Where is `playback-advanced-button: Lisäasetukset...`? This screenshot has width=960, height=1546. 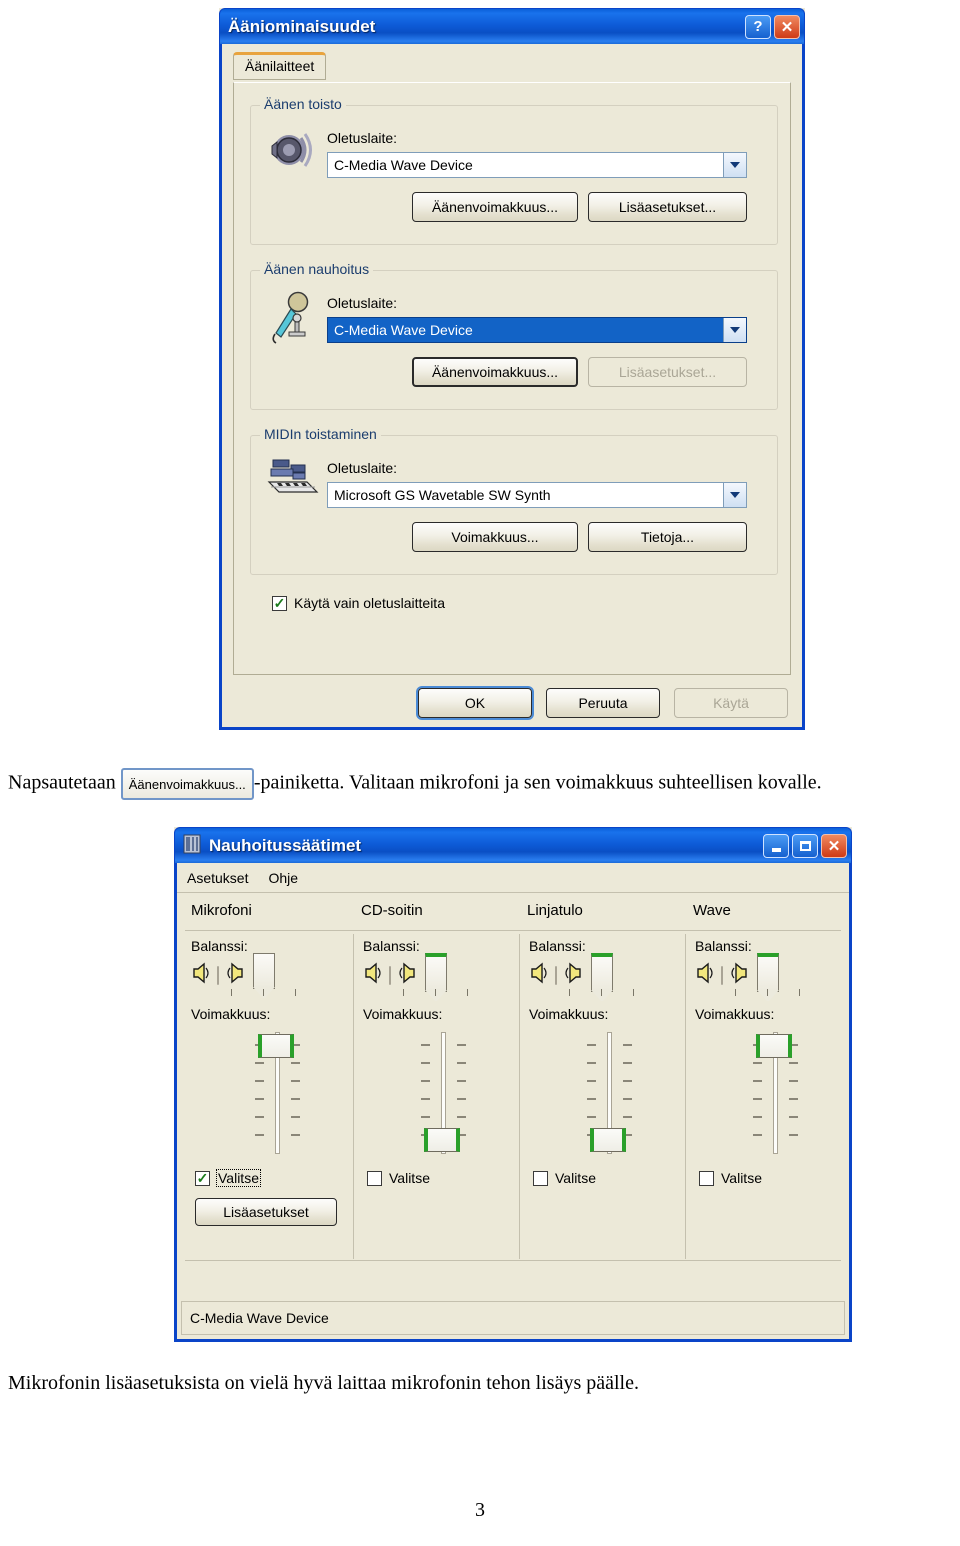 playback-advanced-button: Lisäasetukset... is located at coordinates (667, 207).